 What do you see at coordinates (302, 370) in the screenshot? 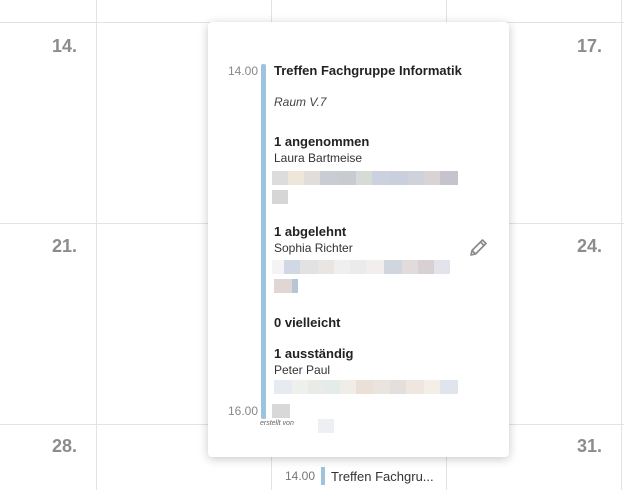
I see `pending-attendee: Peter Paul` at bounding box center [302, 370].